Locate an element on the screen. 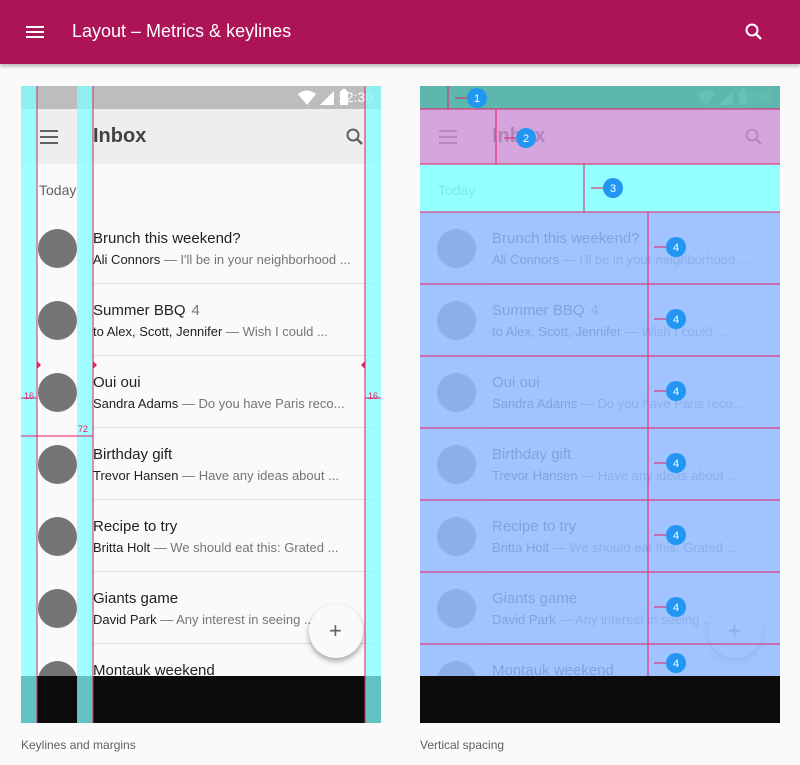 The height and width of the screenshot is (765, 800). email-sender: Sandra Adams is located at coordinates (136, 403).